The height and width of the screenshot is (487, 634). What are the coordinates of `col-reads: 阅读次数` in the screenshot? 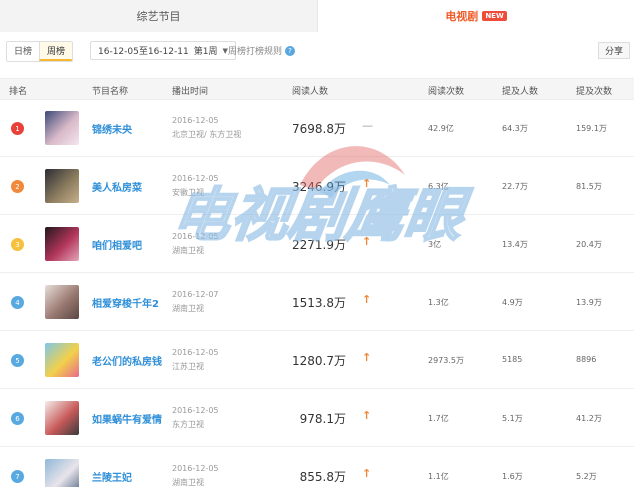 It's located at (446, 90).